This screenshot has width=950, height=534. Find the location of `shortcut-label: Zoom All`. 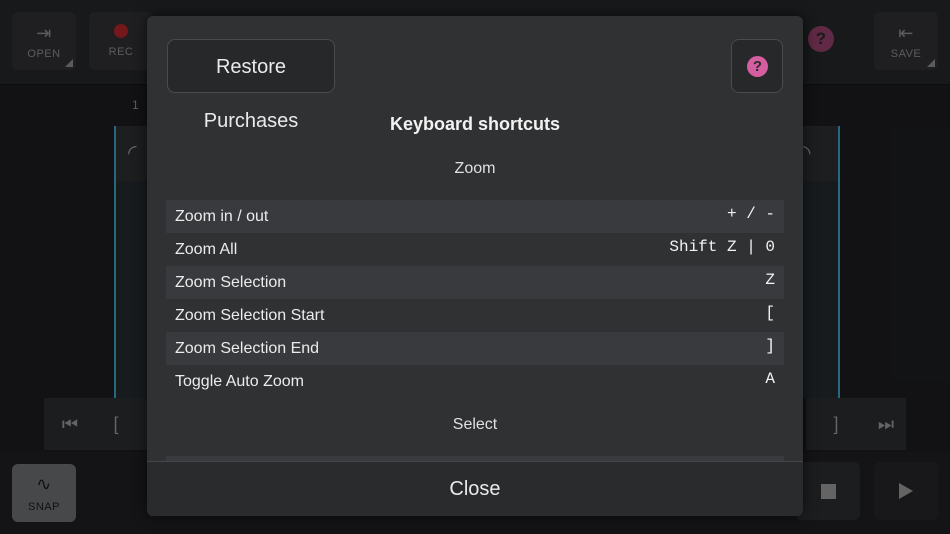

shortcut-label: Zoom All is located at coordinates (206, 249).